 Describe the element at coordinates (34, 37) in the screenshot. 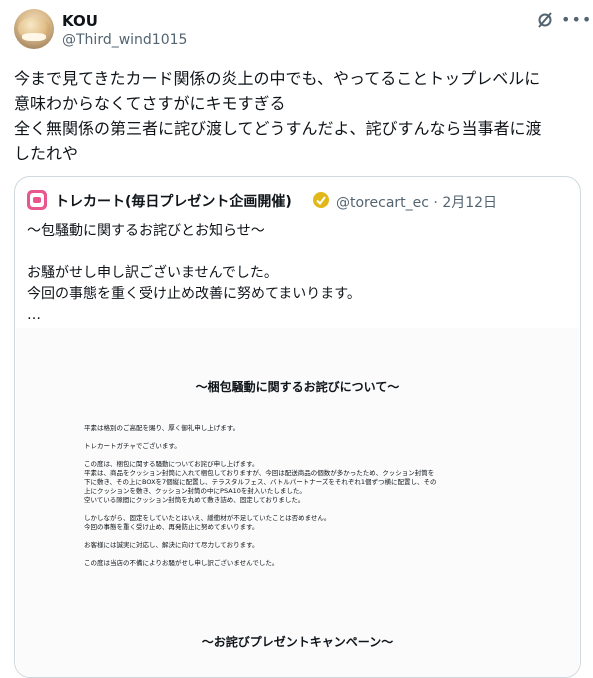

I see `avatar-filling-shape` at that location.